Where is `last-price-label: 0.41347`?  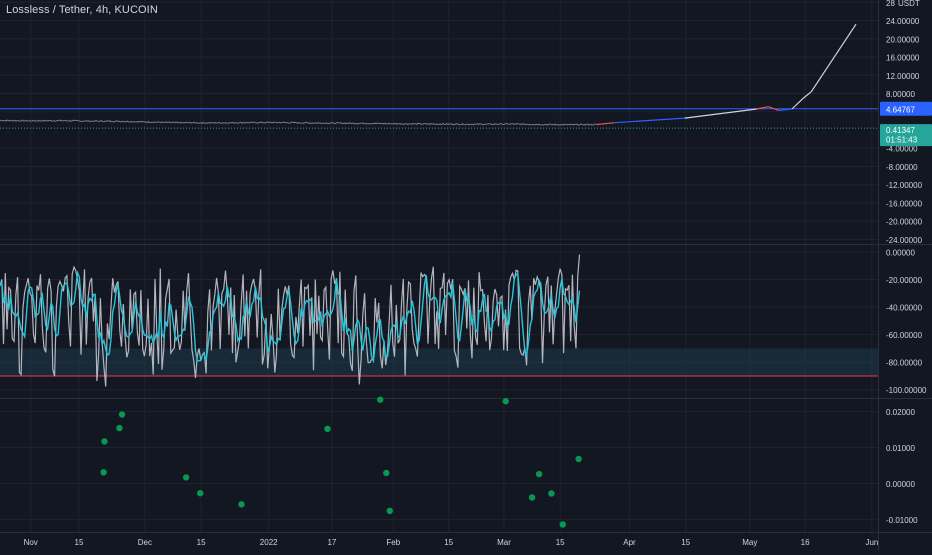
last-price-label: 0.41347 is located at coordinates (900, 130).